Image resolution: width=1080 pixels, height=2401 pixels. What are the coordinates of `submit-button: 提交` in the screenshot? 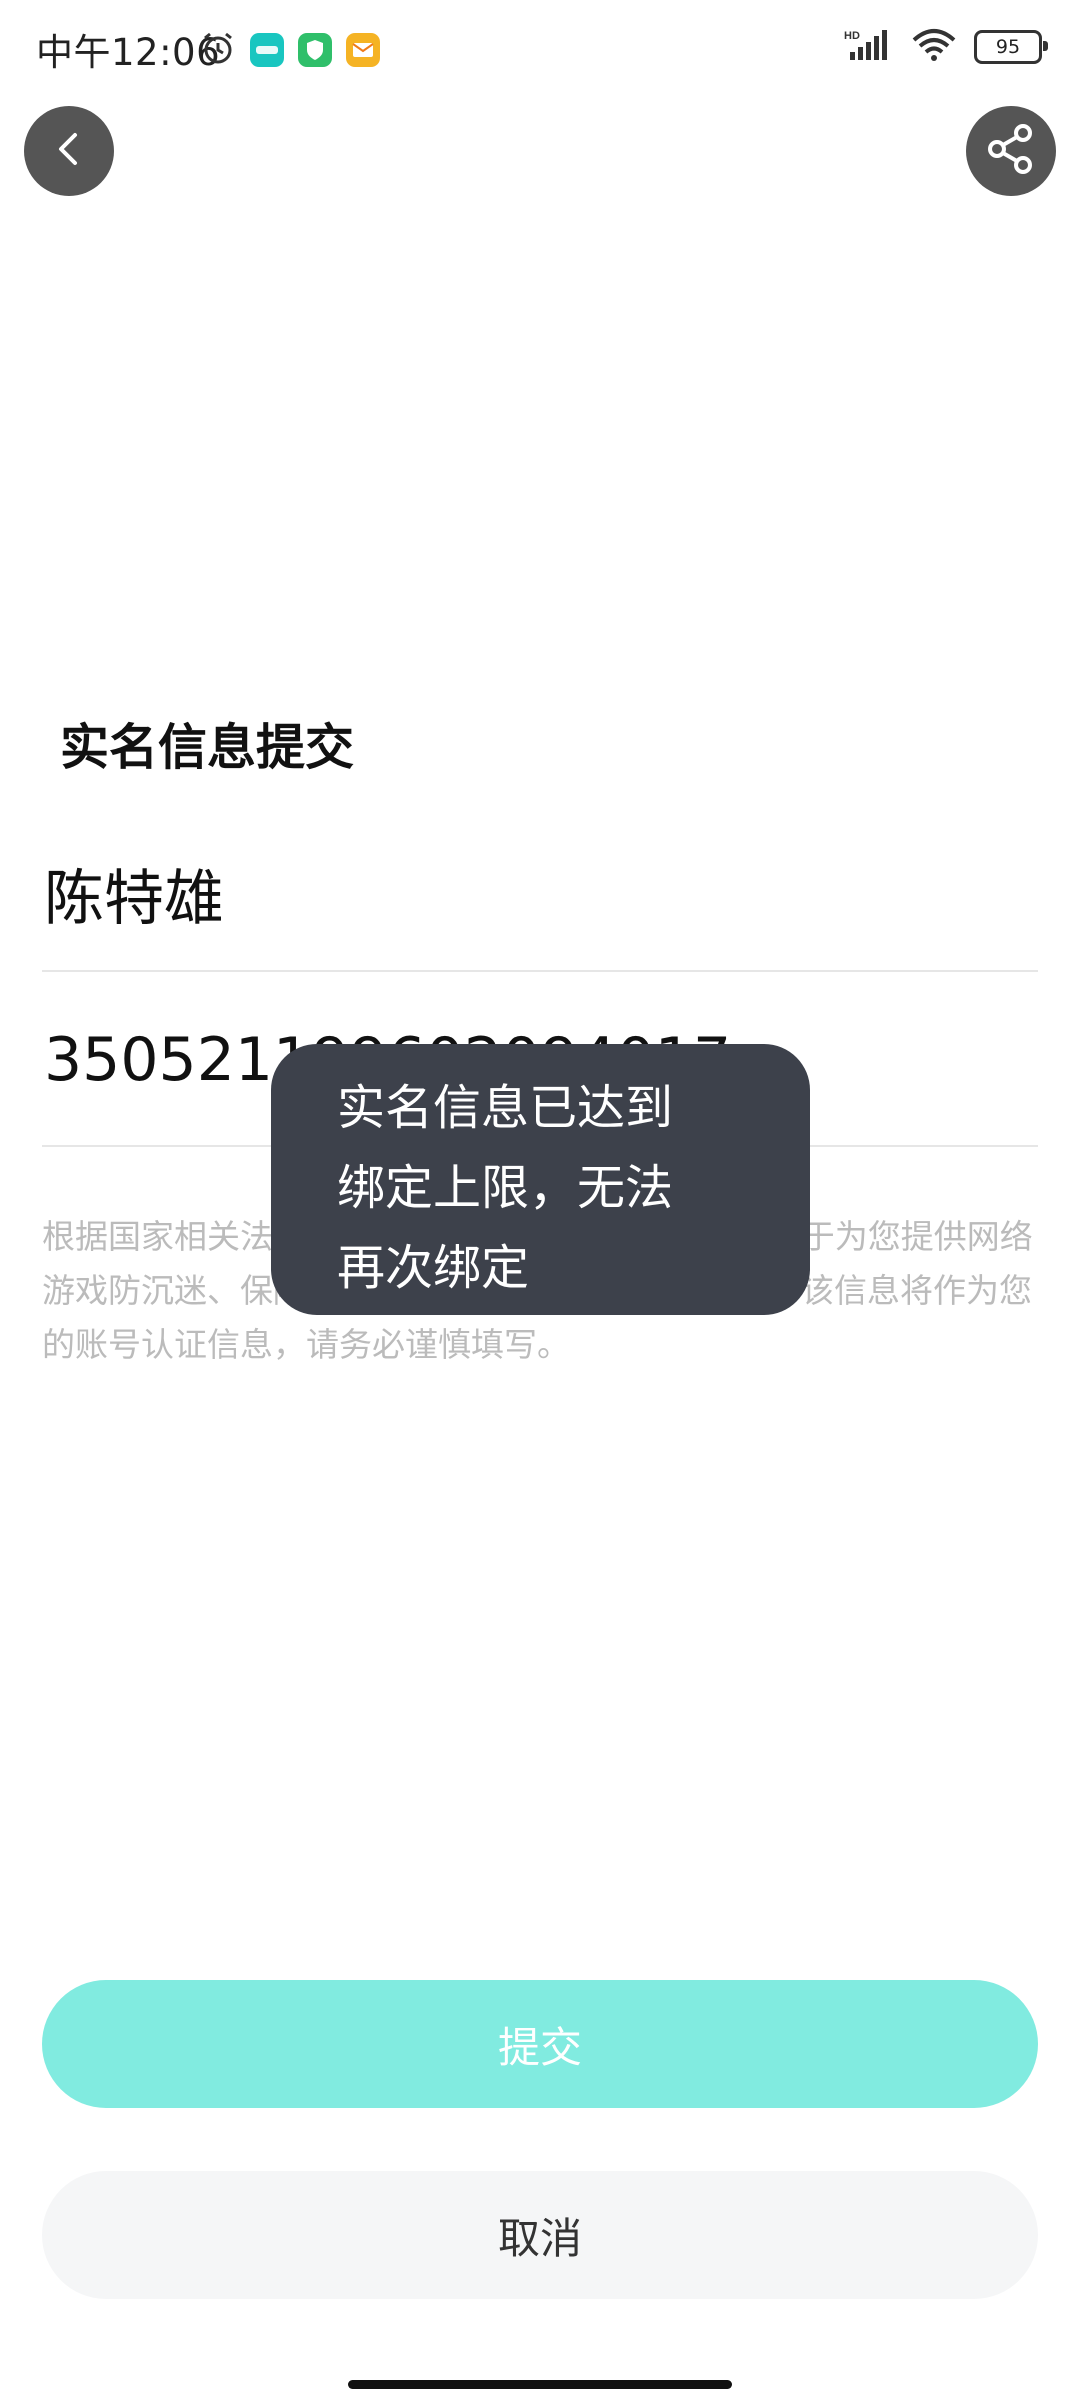 It's located at (540, 2044).